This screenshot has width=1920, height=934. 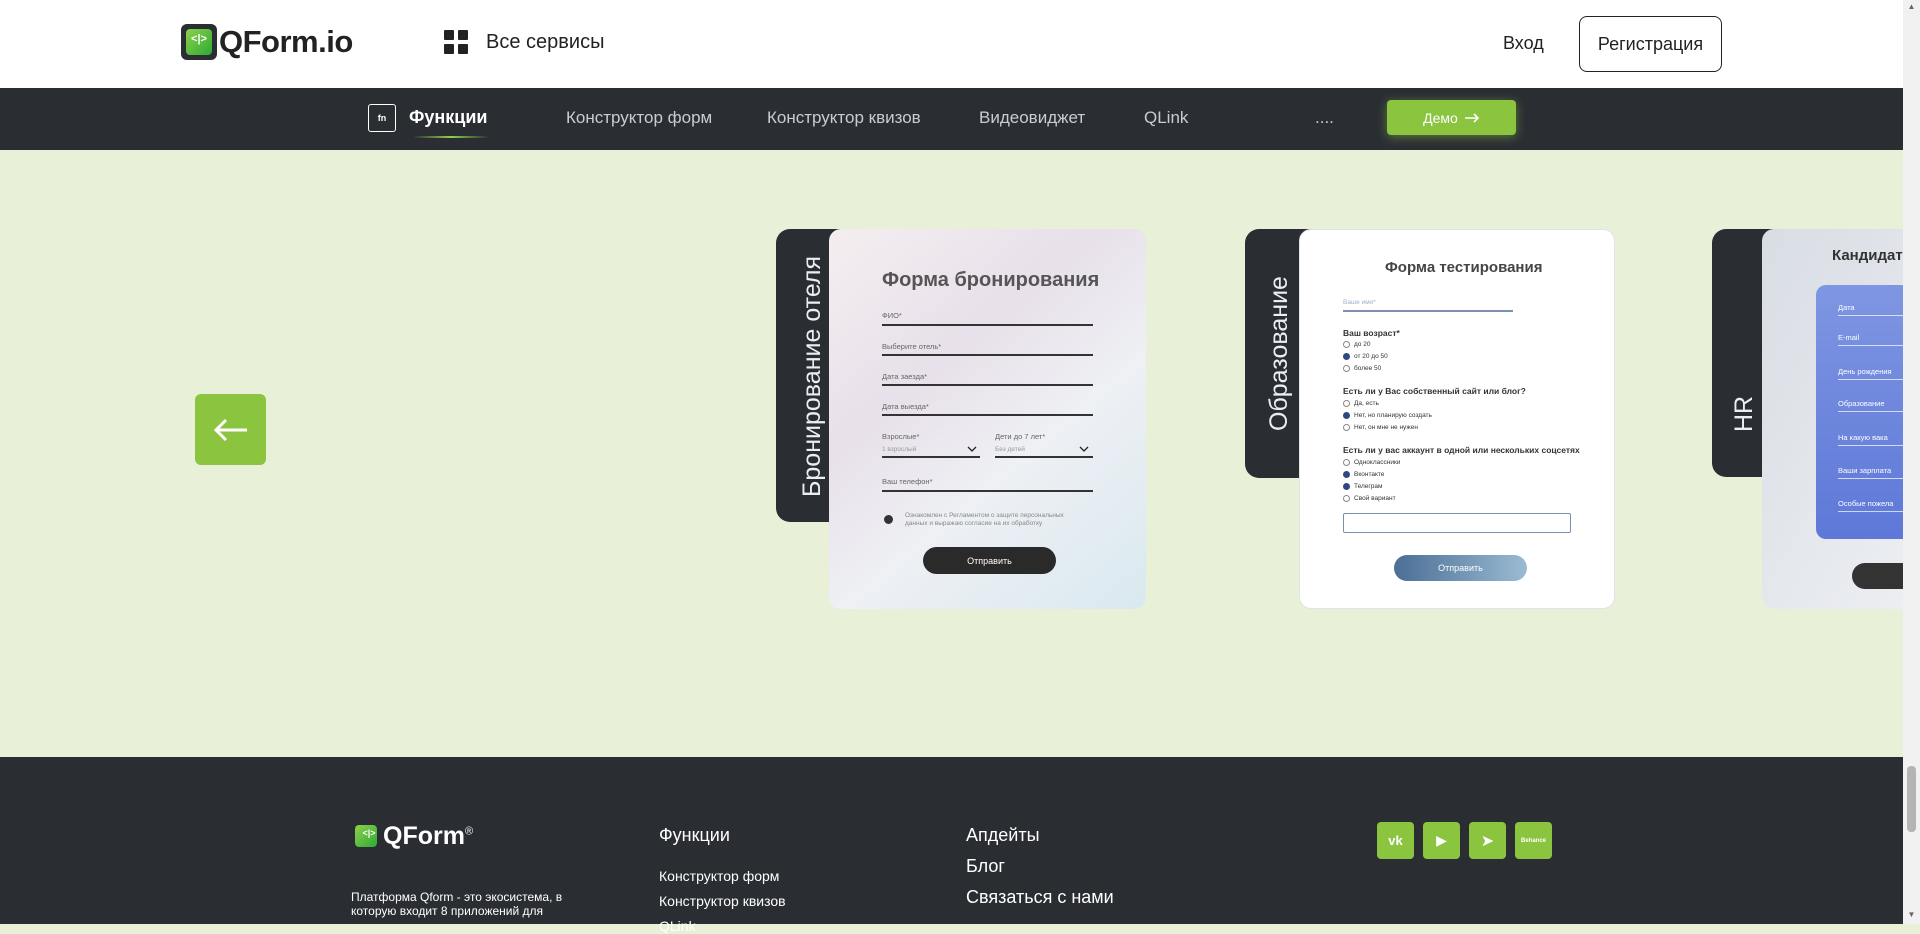 I want to click on footer-link-blog: Блог, so click(x=985, y=866).